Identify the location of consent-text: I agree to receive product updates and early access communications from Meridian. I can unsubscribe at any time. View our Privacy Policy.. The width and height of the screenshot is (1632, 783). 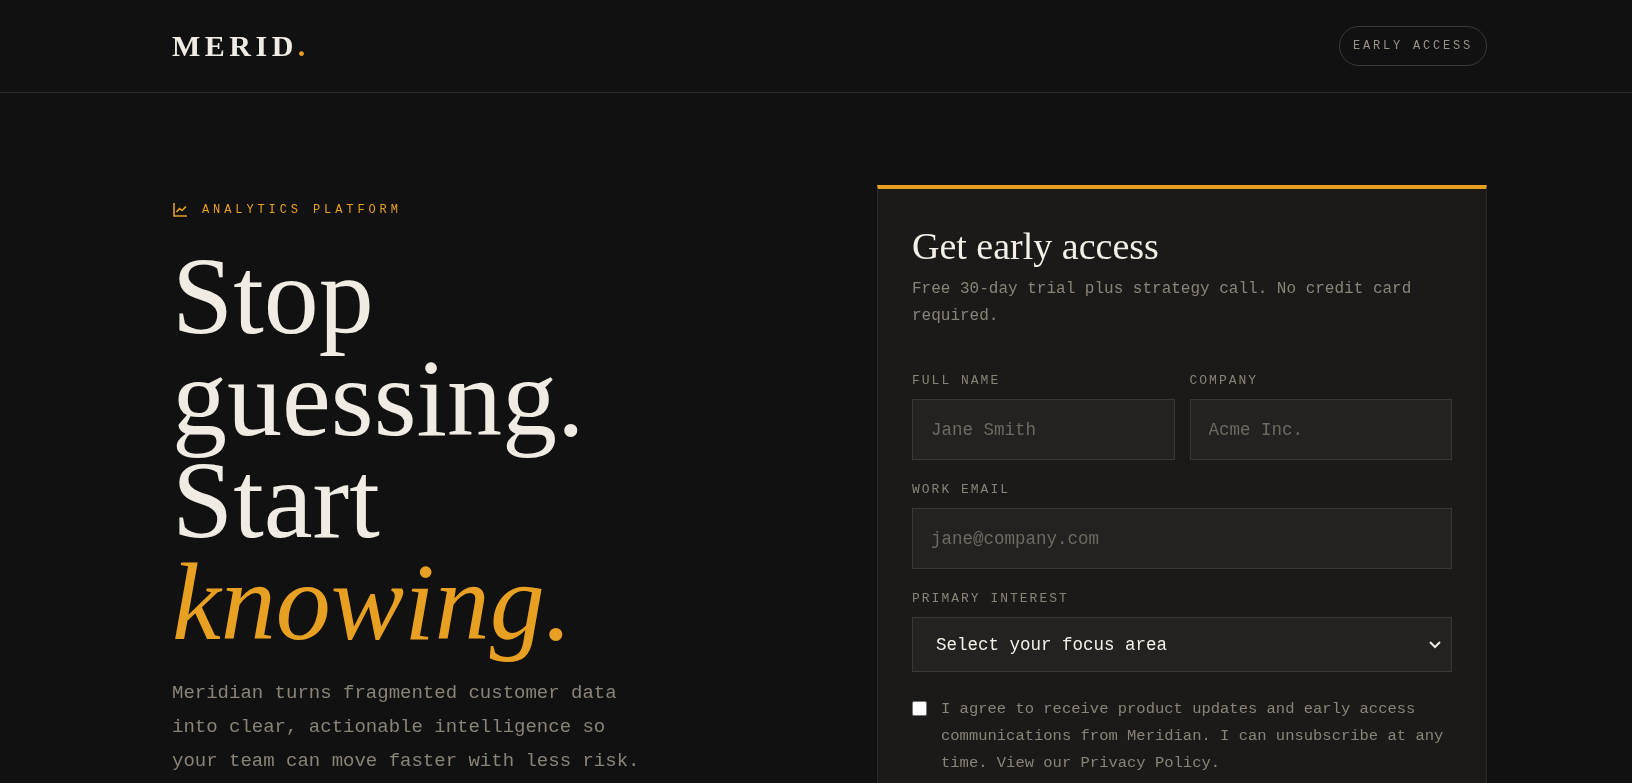
(1193, 736).